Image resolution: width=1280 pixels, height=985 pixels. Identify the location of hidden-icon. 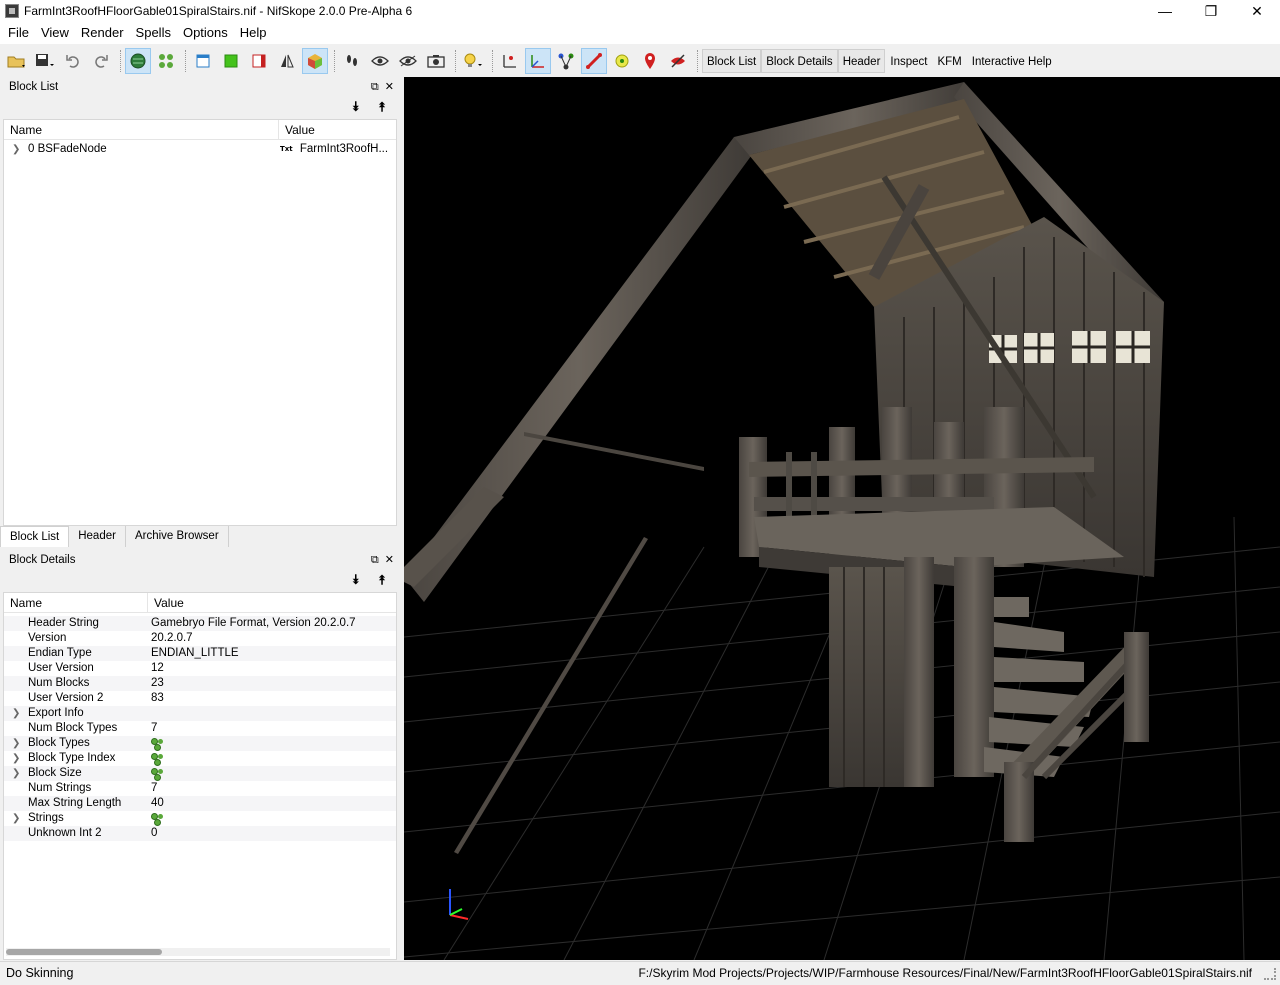
(678, 61).